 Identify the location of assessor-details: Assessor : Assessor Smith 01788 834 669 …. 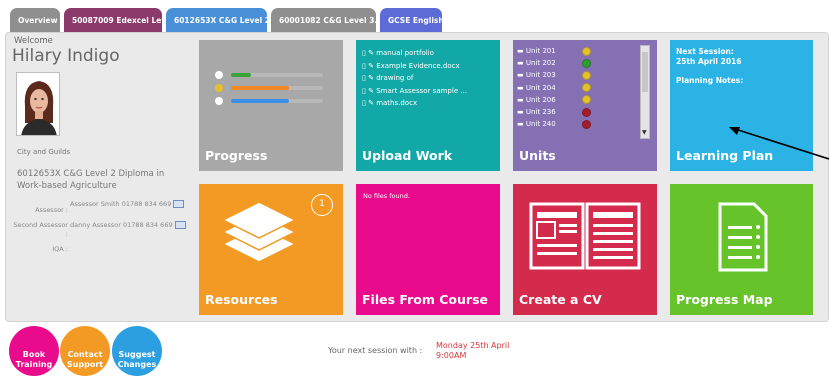
(100, 230).